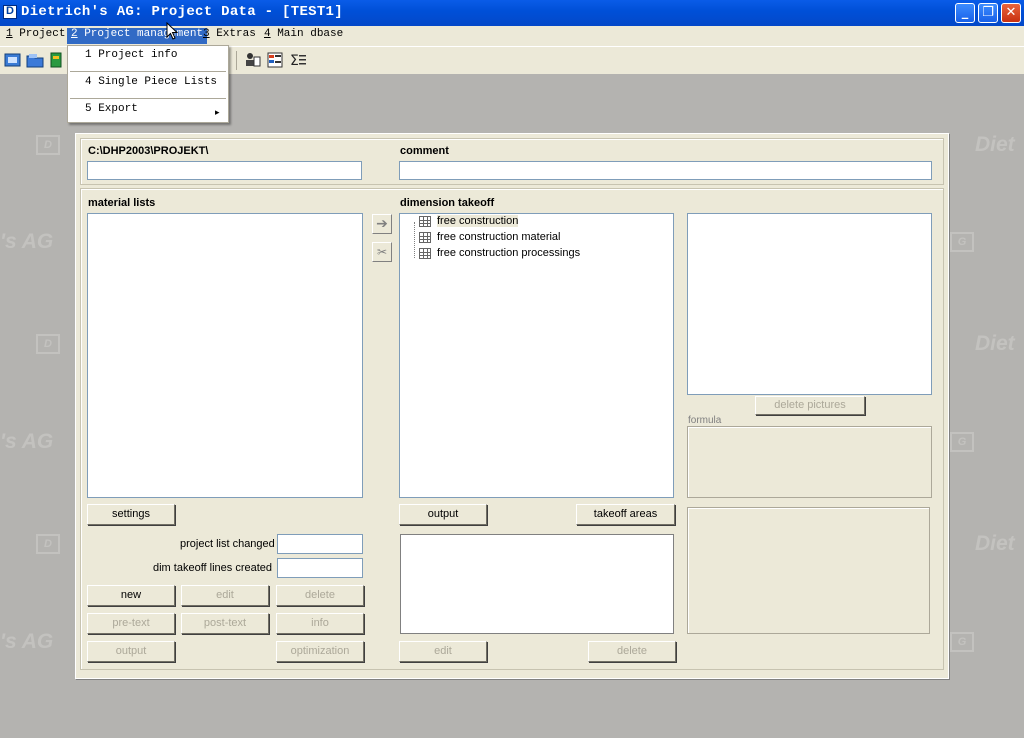 The height and width of the screenshot is (738, 1024). I want to click on tree-item-label: free construction, so click(478, 221).